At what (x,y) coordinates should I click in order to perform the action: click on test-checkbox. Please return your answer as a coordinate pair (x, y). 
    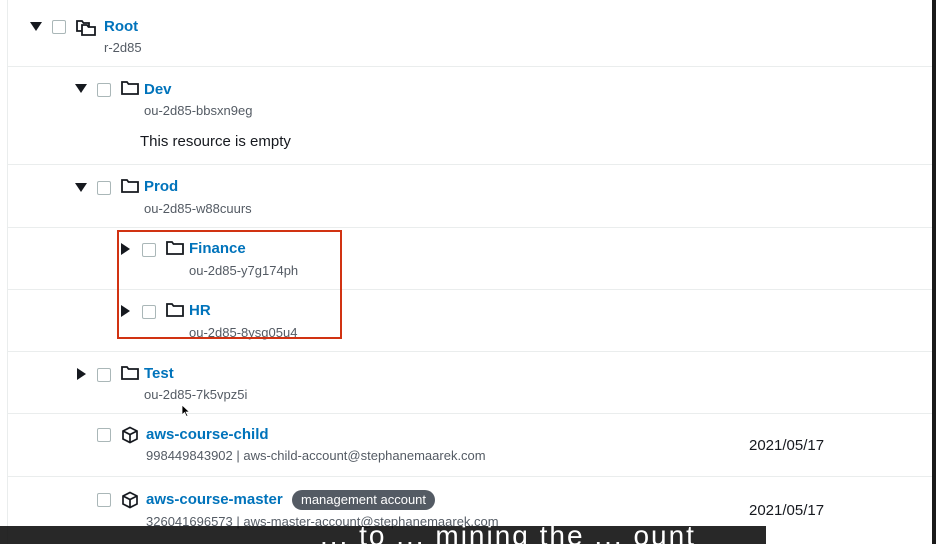
    Looking at the image, I should click on (104, 375).